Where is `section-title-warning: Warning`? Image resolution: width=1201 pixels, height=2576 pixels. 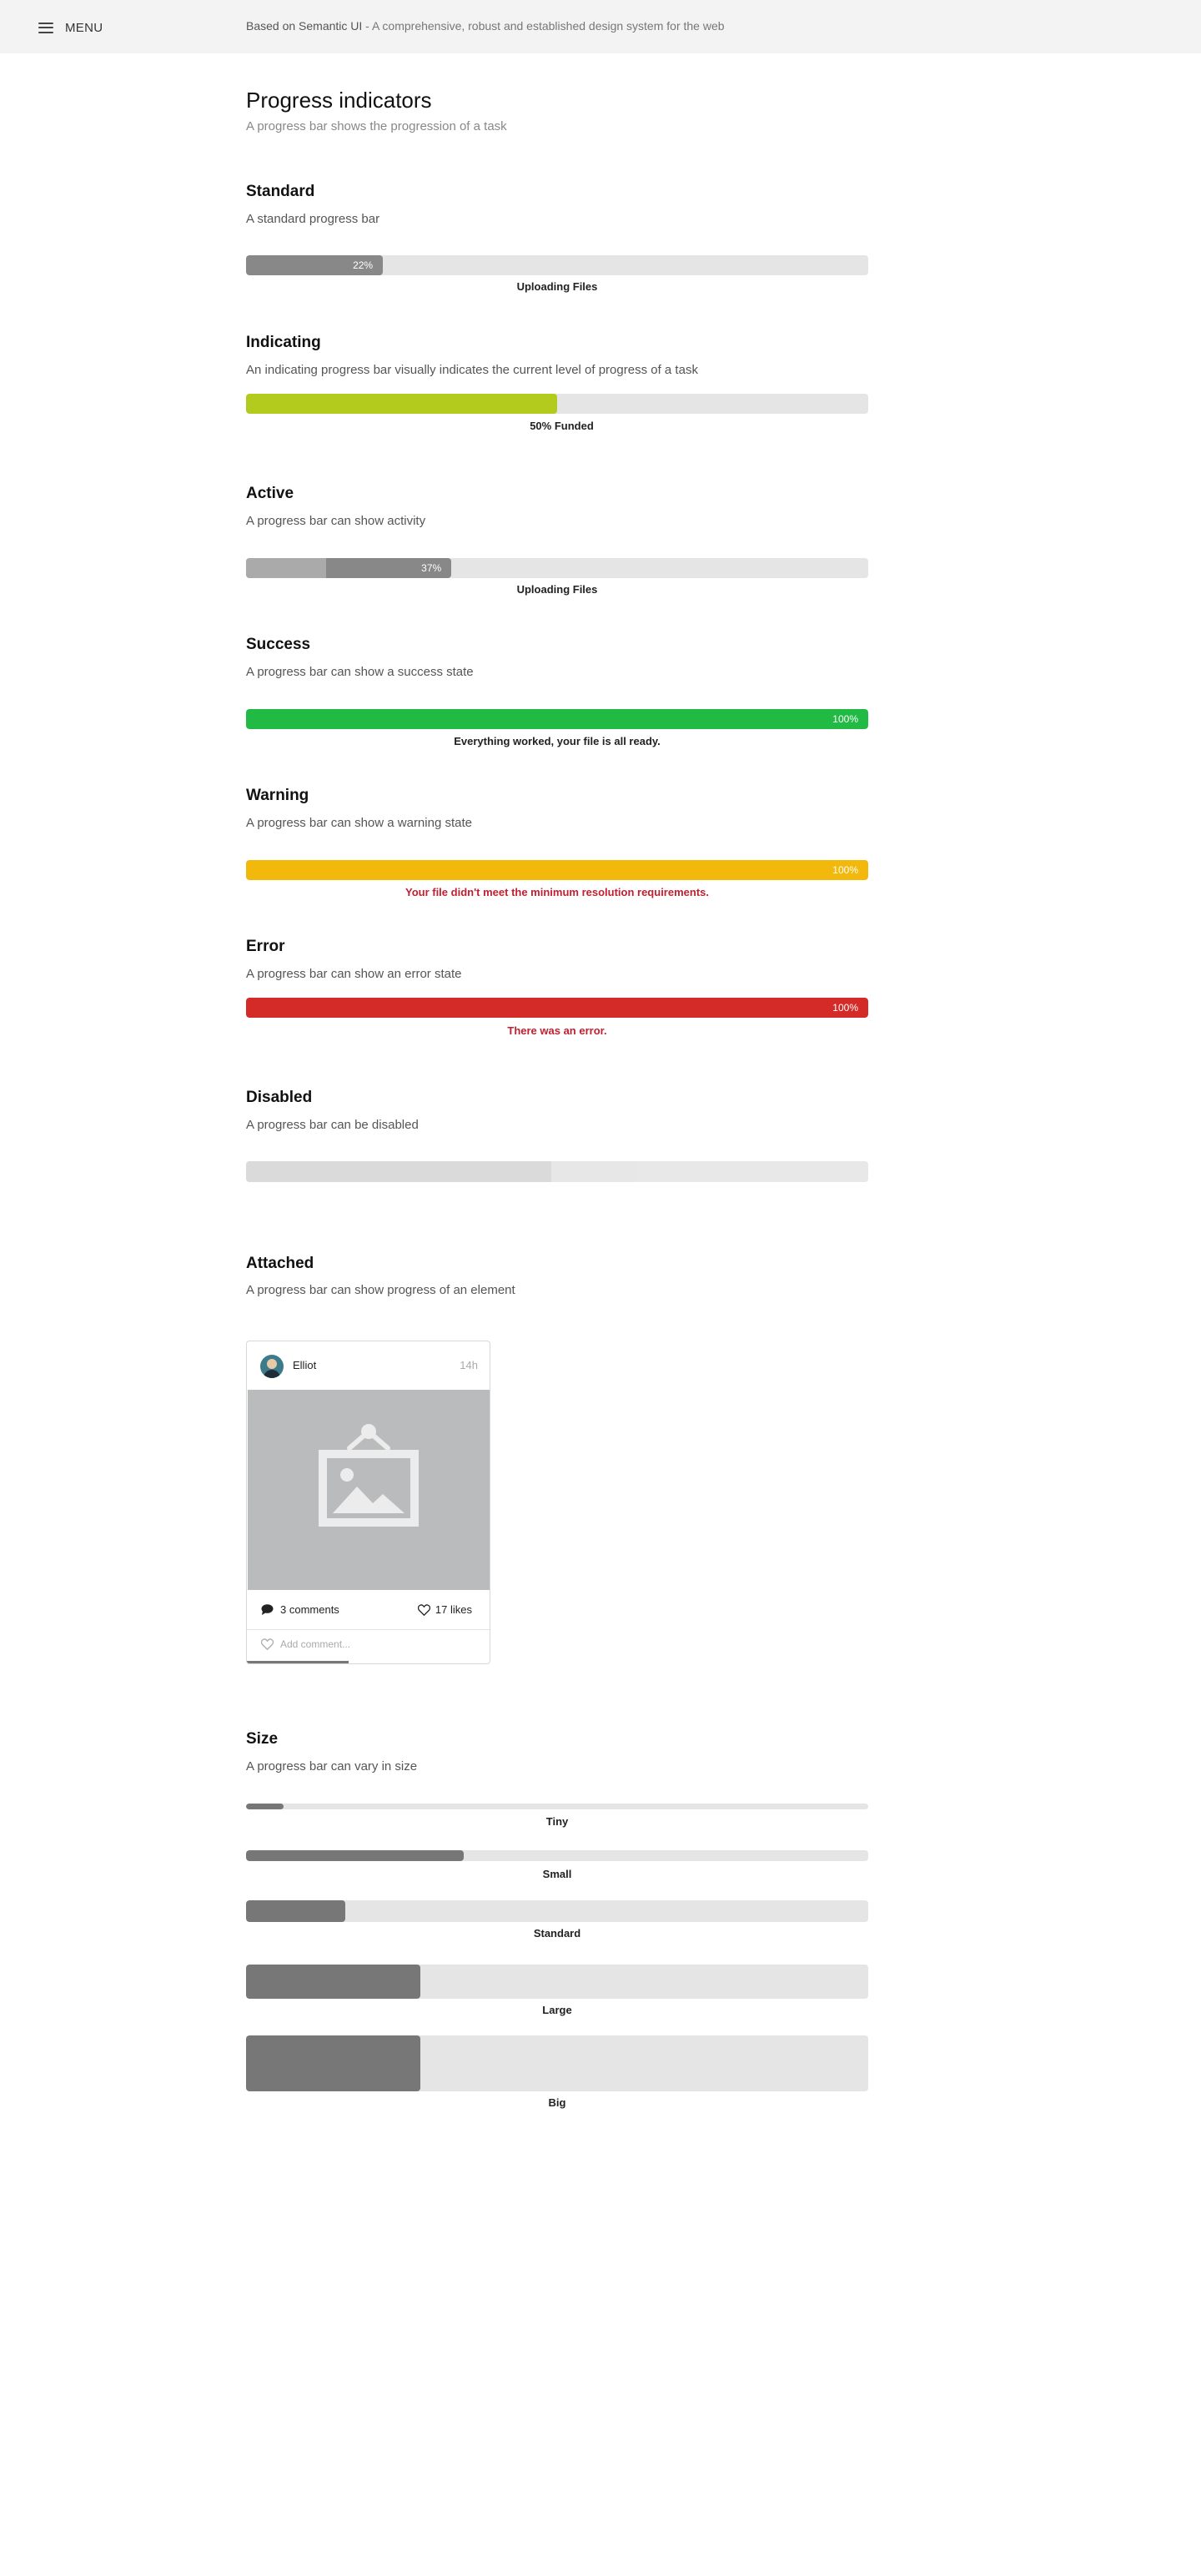
section-title-warning: Warning is located at coordinates (278, 795).